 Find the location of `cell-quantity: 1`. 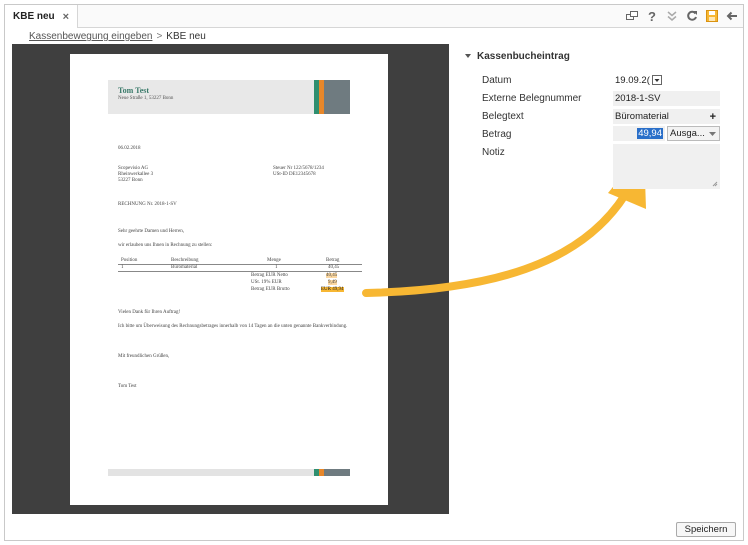

cell-quantity: 1 is located at coordinates (276, 267).